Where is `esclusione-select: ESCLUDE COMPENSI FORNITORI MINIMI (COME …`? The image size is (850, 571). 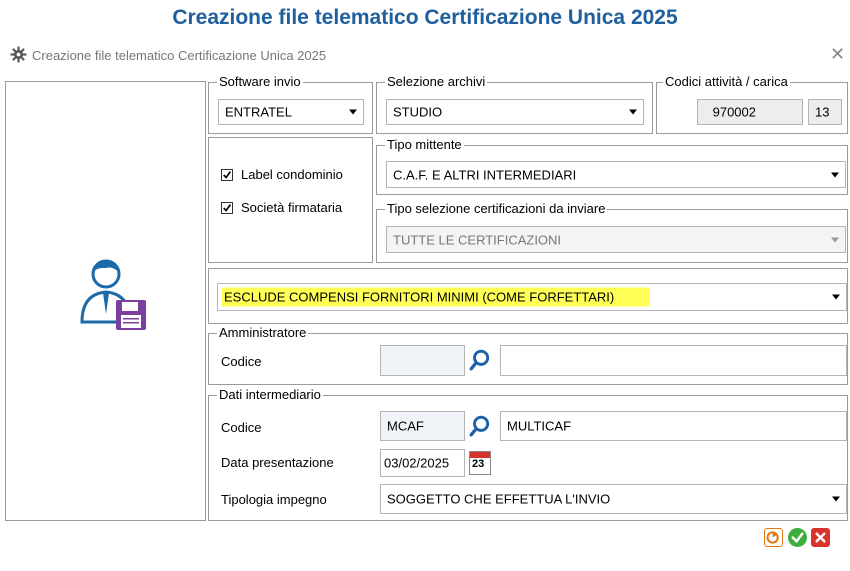 esclusione-select: ESCLUDE COMPENSI FORNITORI MINIMI (COME … is located at coordinates (532, 297).